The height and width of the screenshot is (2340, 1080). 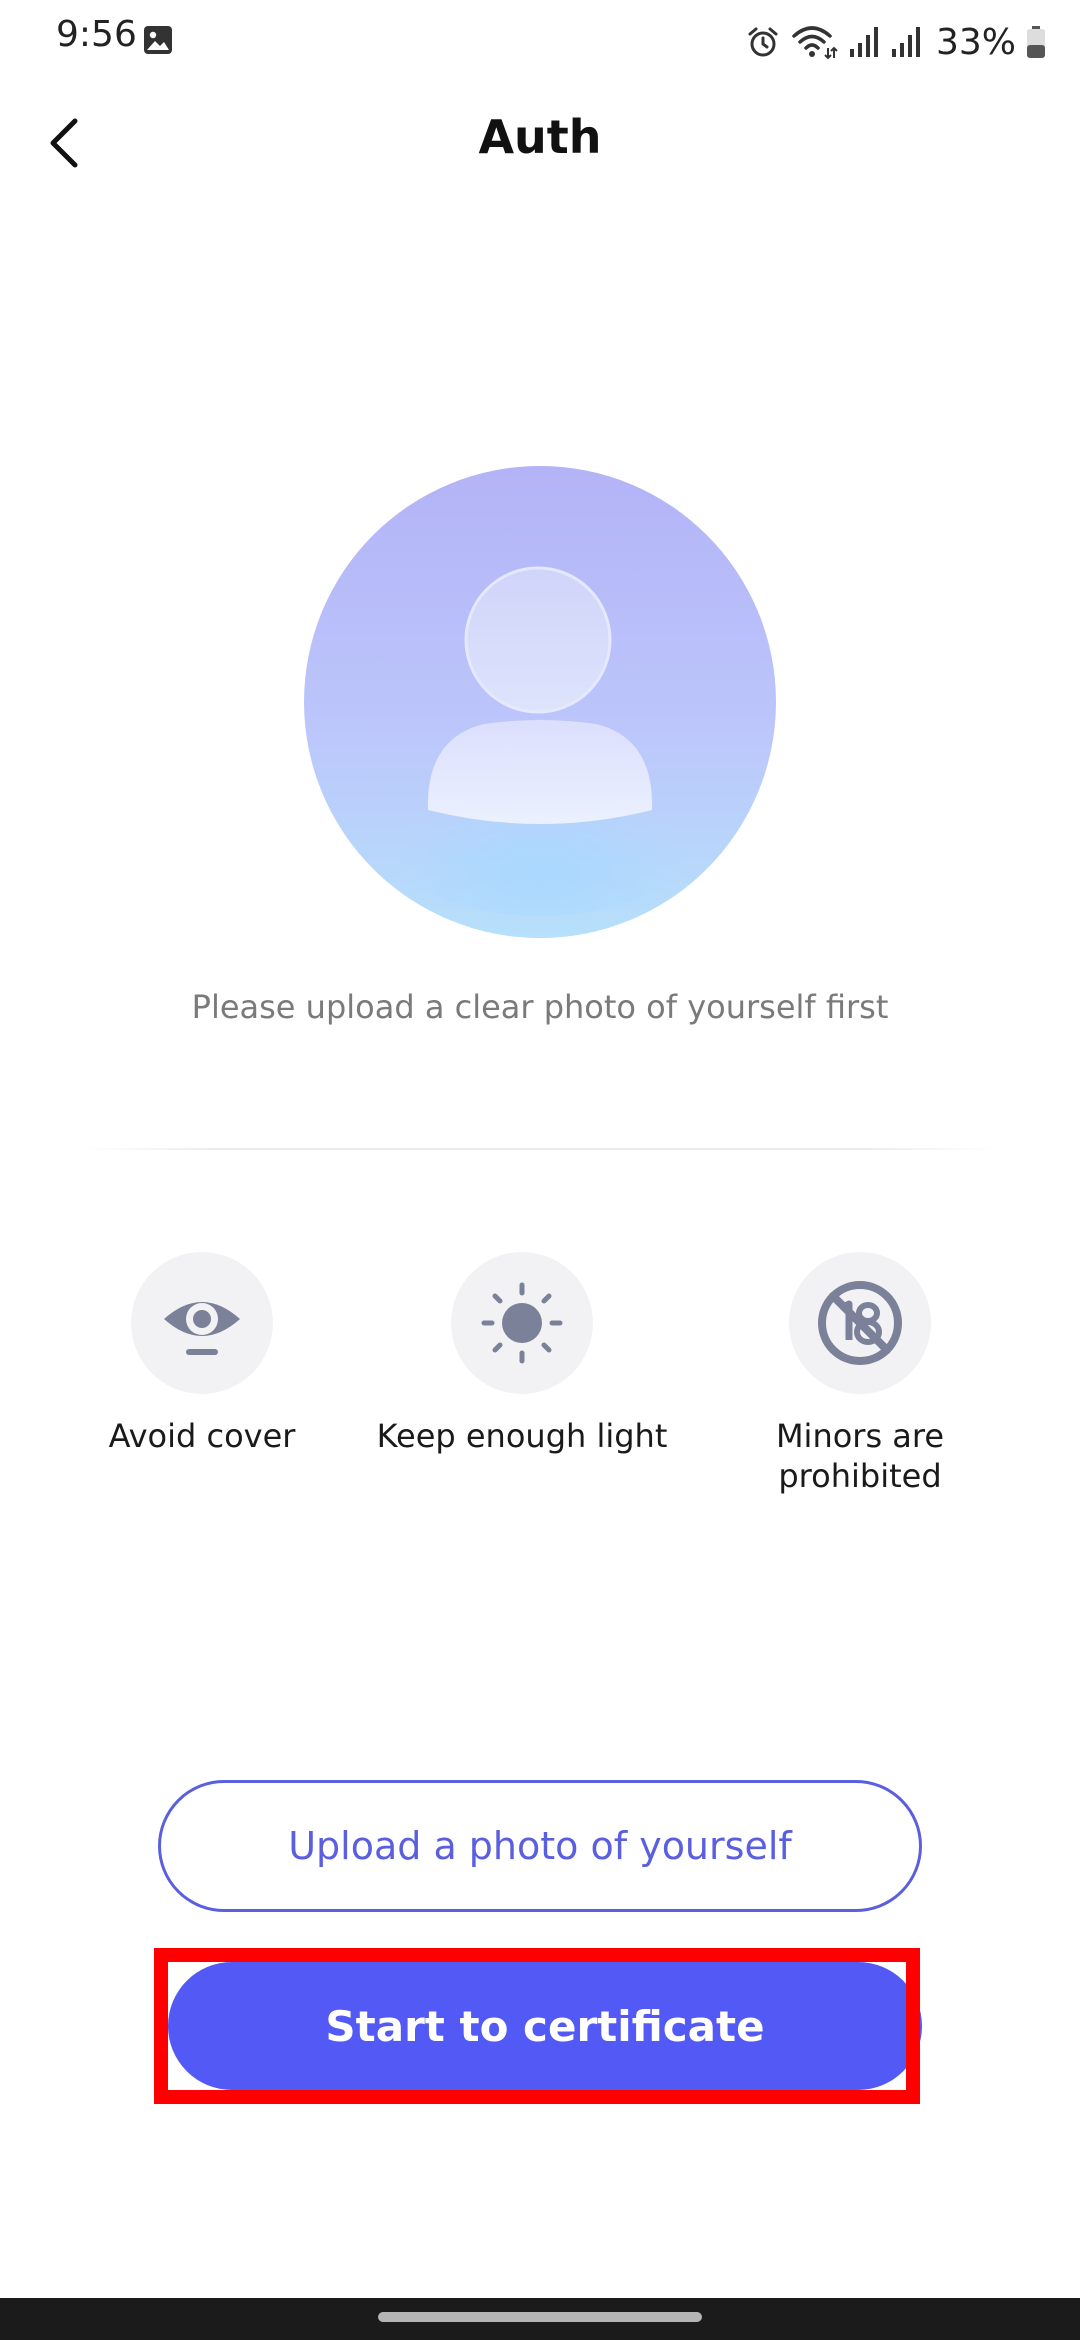 I want to click on sun-icon, so click(x=522, y=1323).